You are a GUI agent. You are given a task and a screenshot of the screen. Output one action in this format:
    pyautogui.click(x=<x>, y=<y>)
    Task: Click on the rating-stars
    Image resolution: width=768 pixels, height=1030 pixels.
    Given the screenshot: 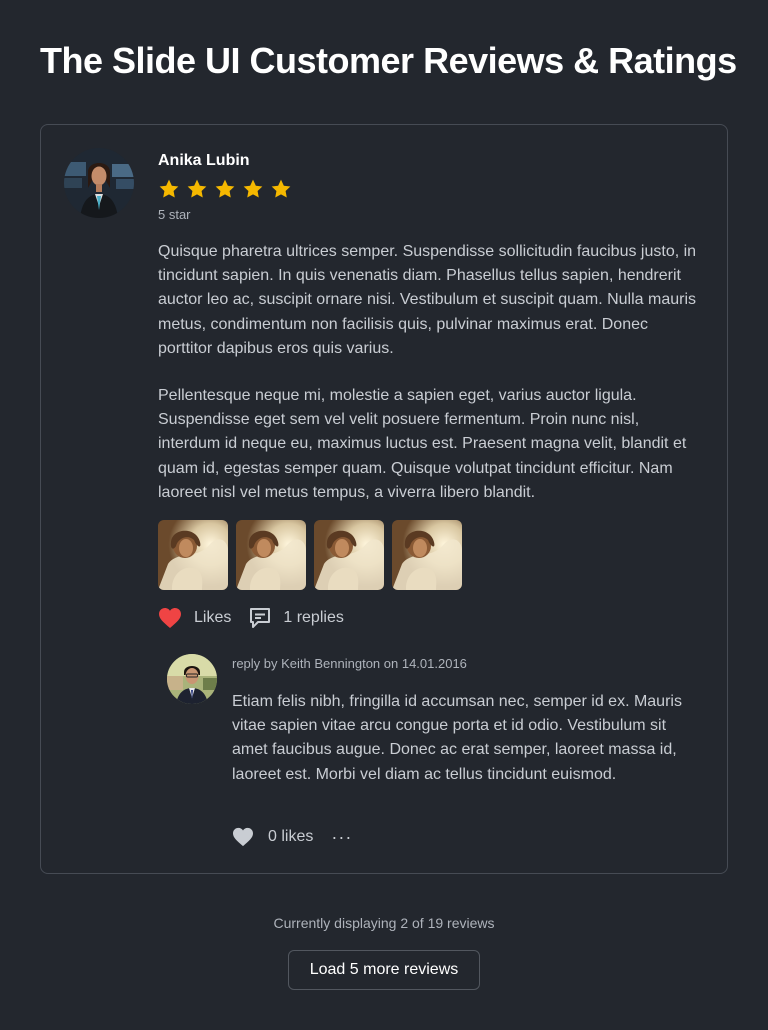 What is the action you would take?
    pyautogui.click(x=225, y=189)
    